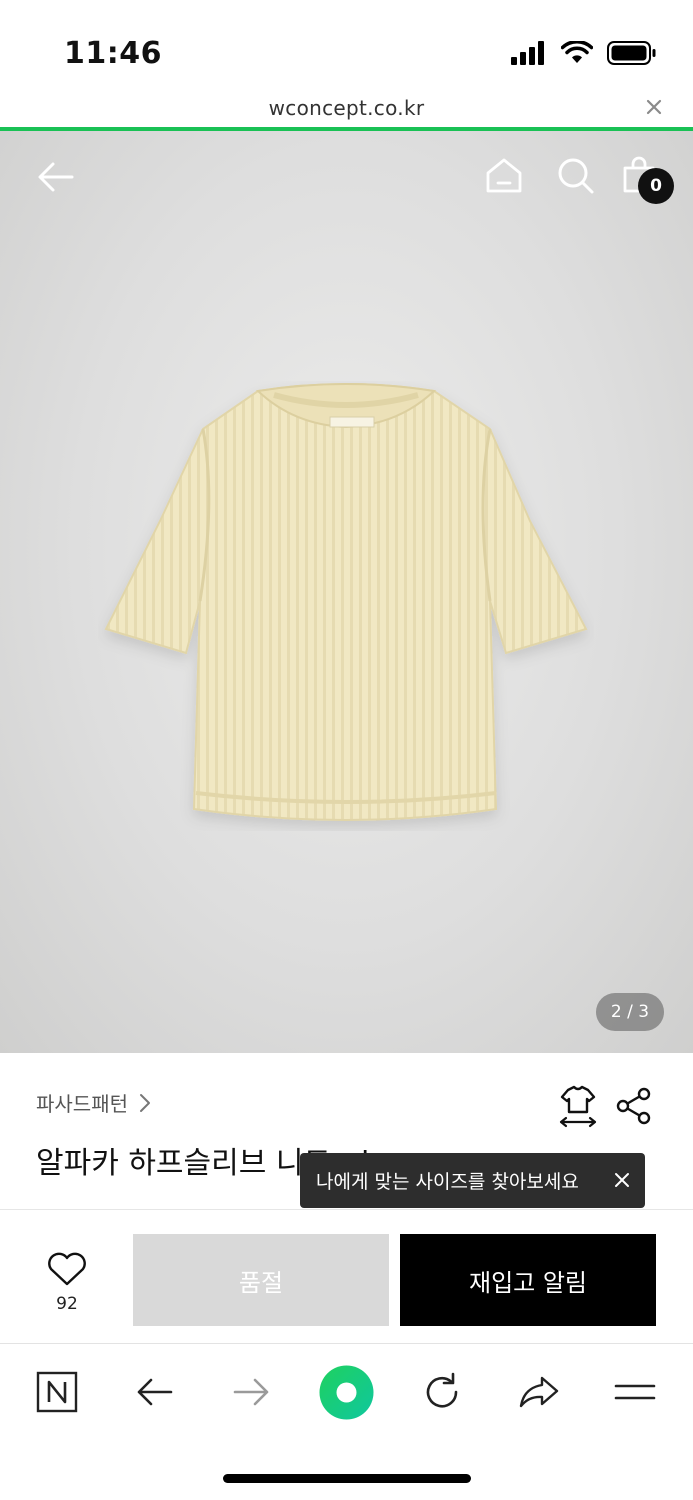 This screenshot has width=693, height=1500. I want to click on search-icon, so click(575, 175).